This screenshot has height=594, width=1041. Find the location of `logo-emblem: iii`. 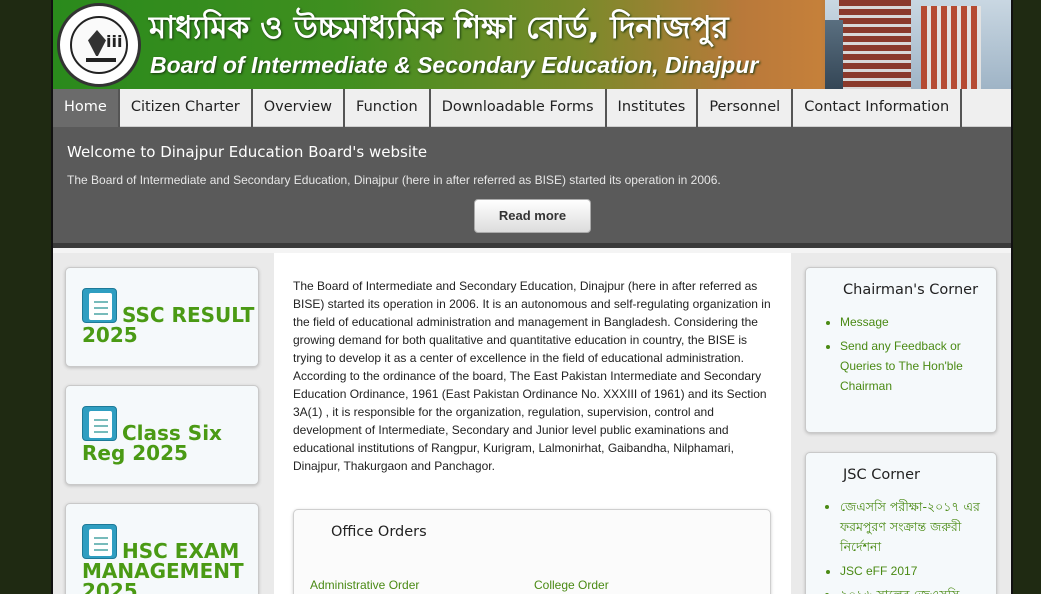

logo-emblem: iii is located at coordinates (99, 45).